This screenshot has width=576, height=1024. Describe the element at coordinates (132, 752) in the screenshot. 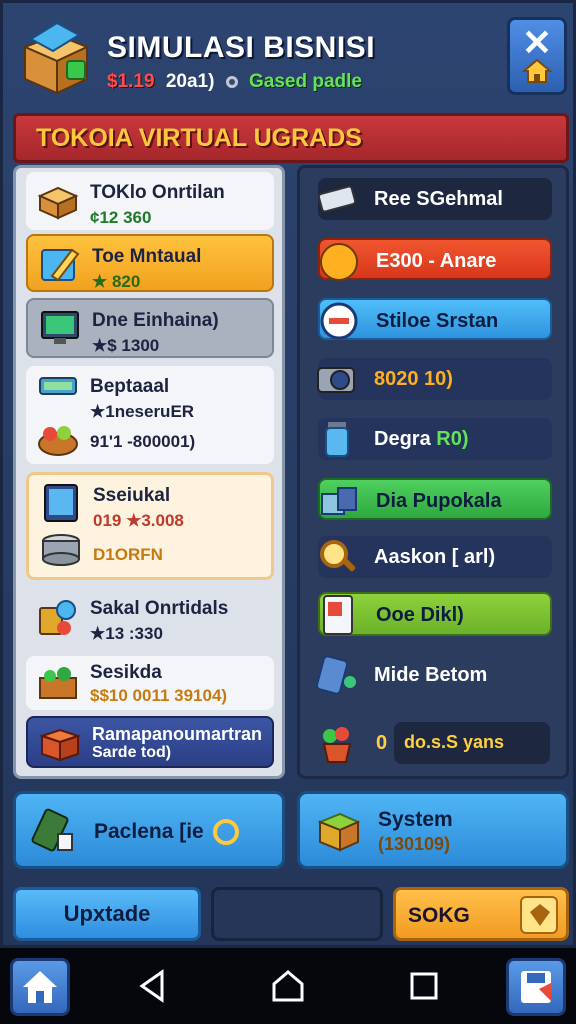

I see `item-value: Sarde tod)` at that location.